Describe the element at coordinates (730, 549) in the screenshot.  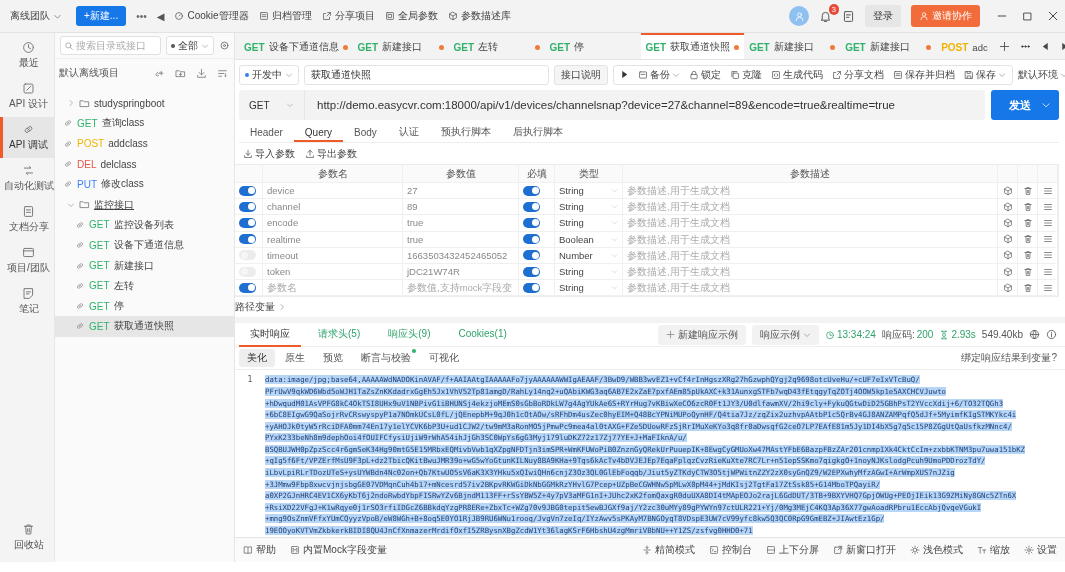
I see `status-bar-button: 控制台` at that location.